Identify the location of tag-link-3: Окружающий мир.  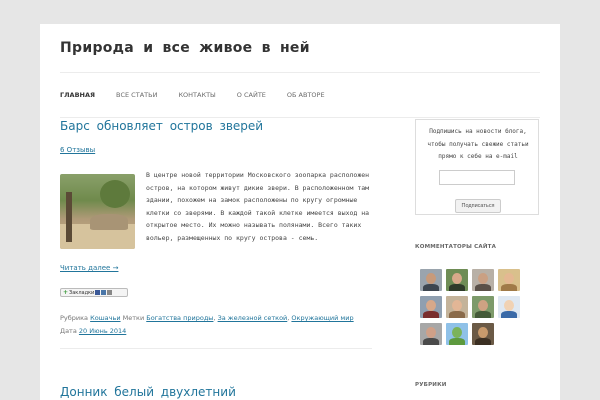
(322, 318).